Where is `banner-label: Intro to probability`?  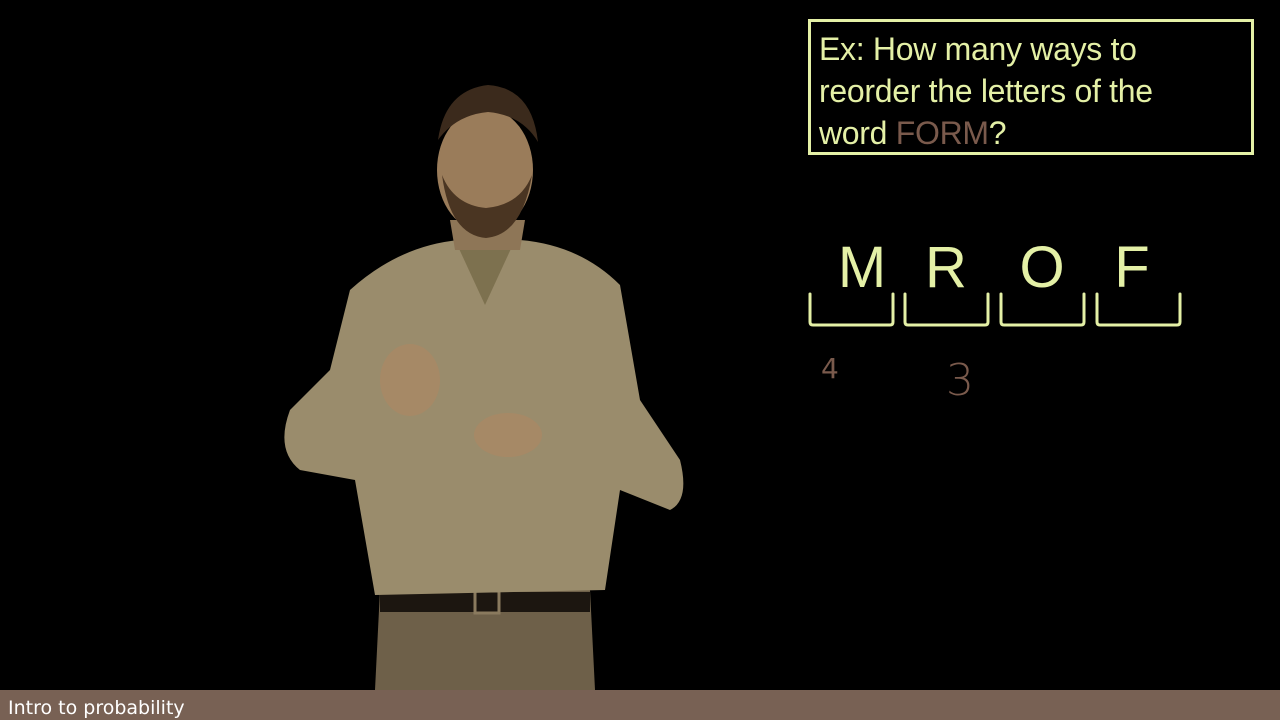 banner-label: Intro to probability is located at coordinates (96, 708).